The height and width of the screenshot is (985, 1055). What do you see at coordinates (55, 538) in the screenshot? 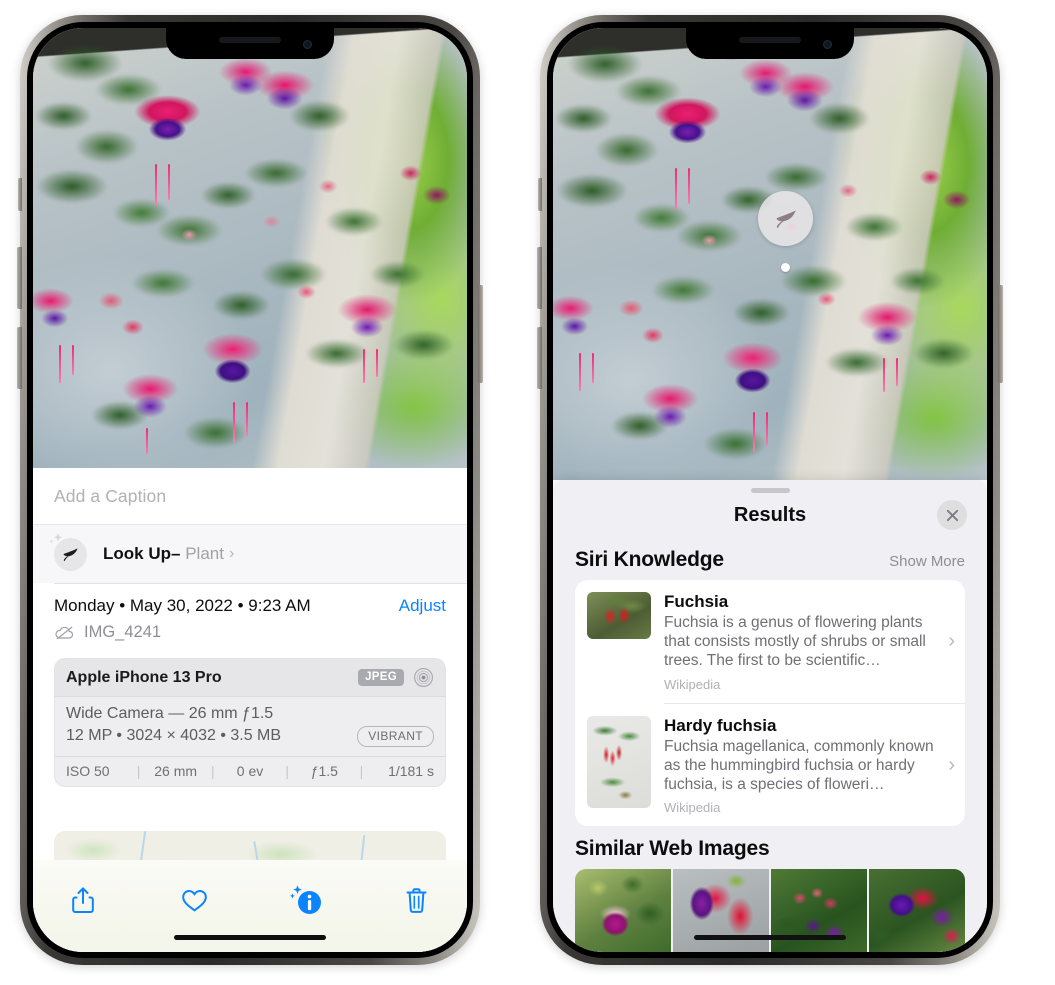
I see `sparkles-icon` at bounding box center [55, 538].